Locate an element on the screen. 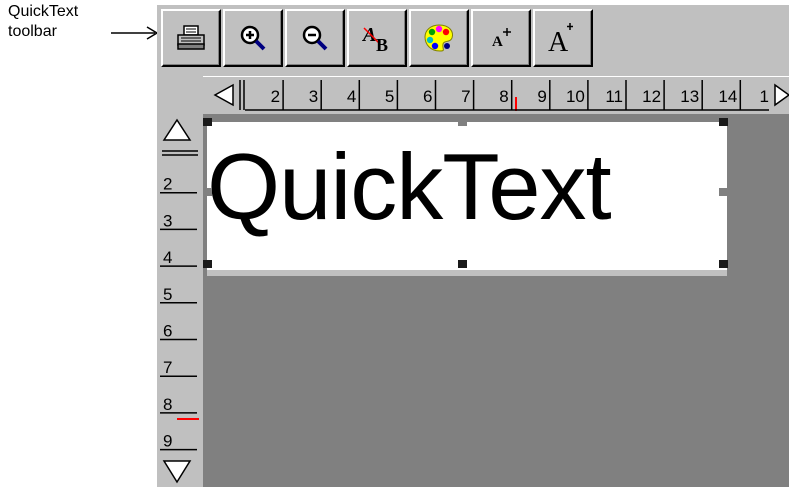  resize-handle-right is located at coordinates (723, 192).